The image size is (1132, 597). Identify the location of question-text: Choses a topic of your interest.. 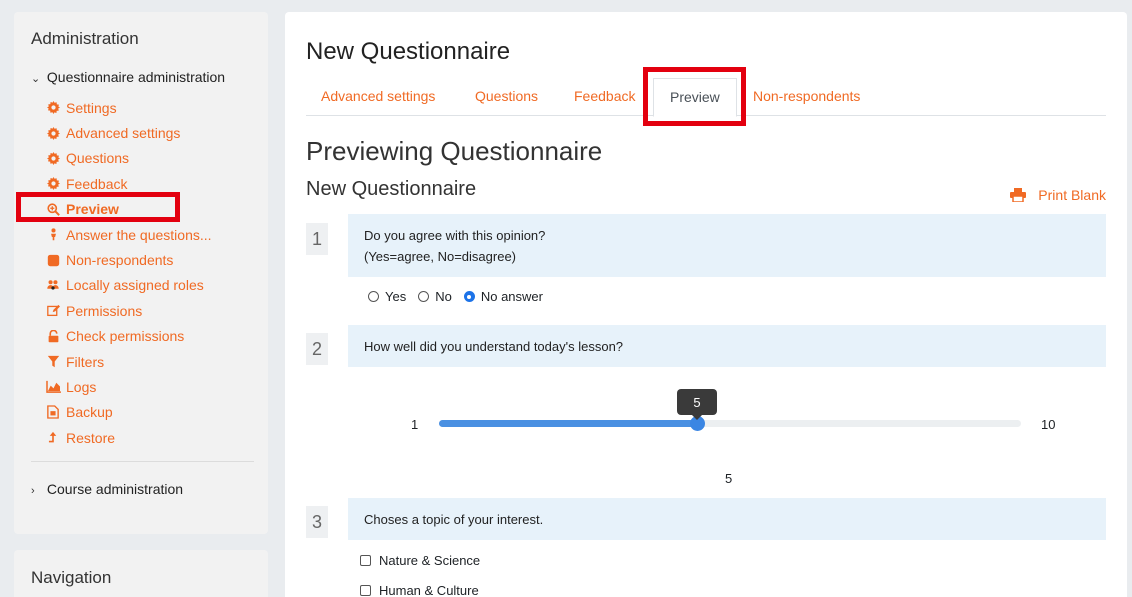
(454, 519).